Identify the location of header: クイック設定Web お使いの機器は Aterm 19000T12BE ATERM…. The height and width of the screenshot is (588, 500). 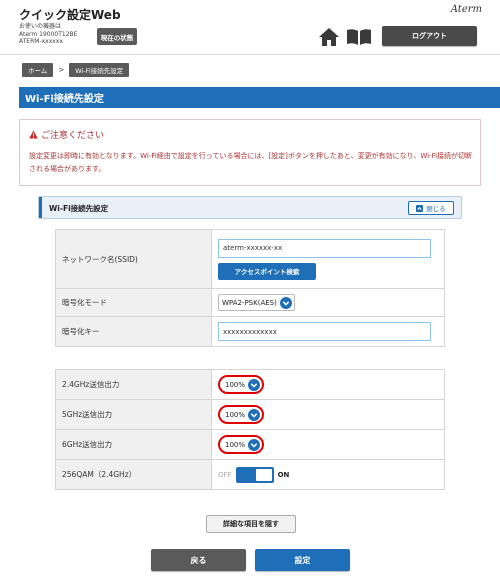
(250, 27).